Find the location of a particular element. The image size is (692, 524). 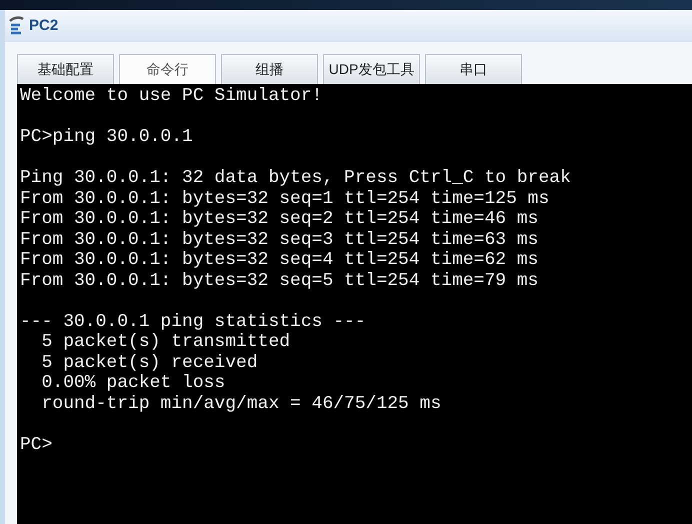

terminal-line: PC> is located at coordinates (36, 444).